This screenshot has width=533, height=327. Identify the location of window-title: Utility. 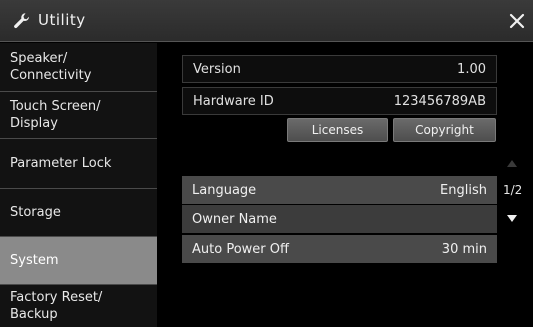
(62, 20).